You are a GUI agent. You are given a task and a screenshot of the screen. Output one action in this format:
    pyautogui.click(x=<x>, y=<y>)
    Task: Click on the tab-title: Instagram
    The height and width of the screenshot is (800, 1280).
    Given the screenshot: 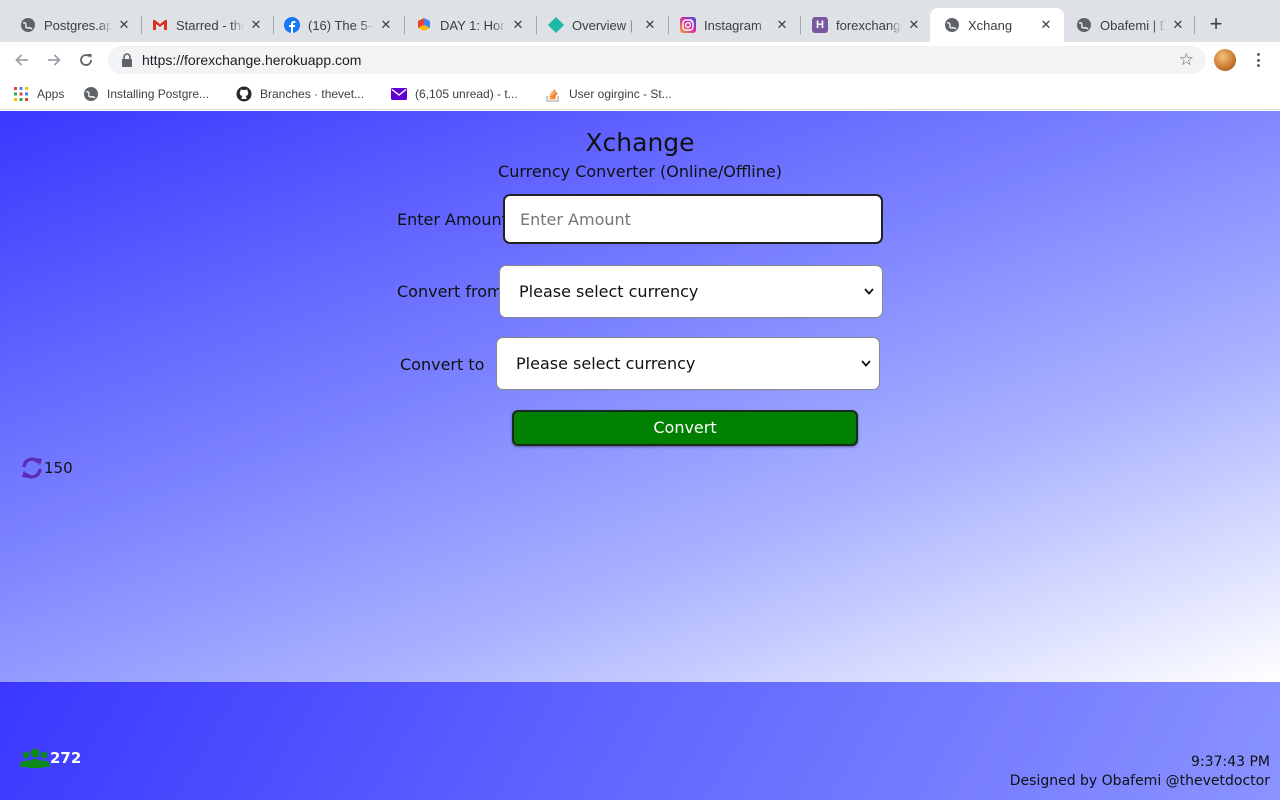 What is the action you would take?
    pyautogui.click(x=733, y=25)
    